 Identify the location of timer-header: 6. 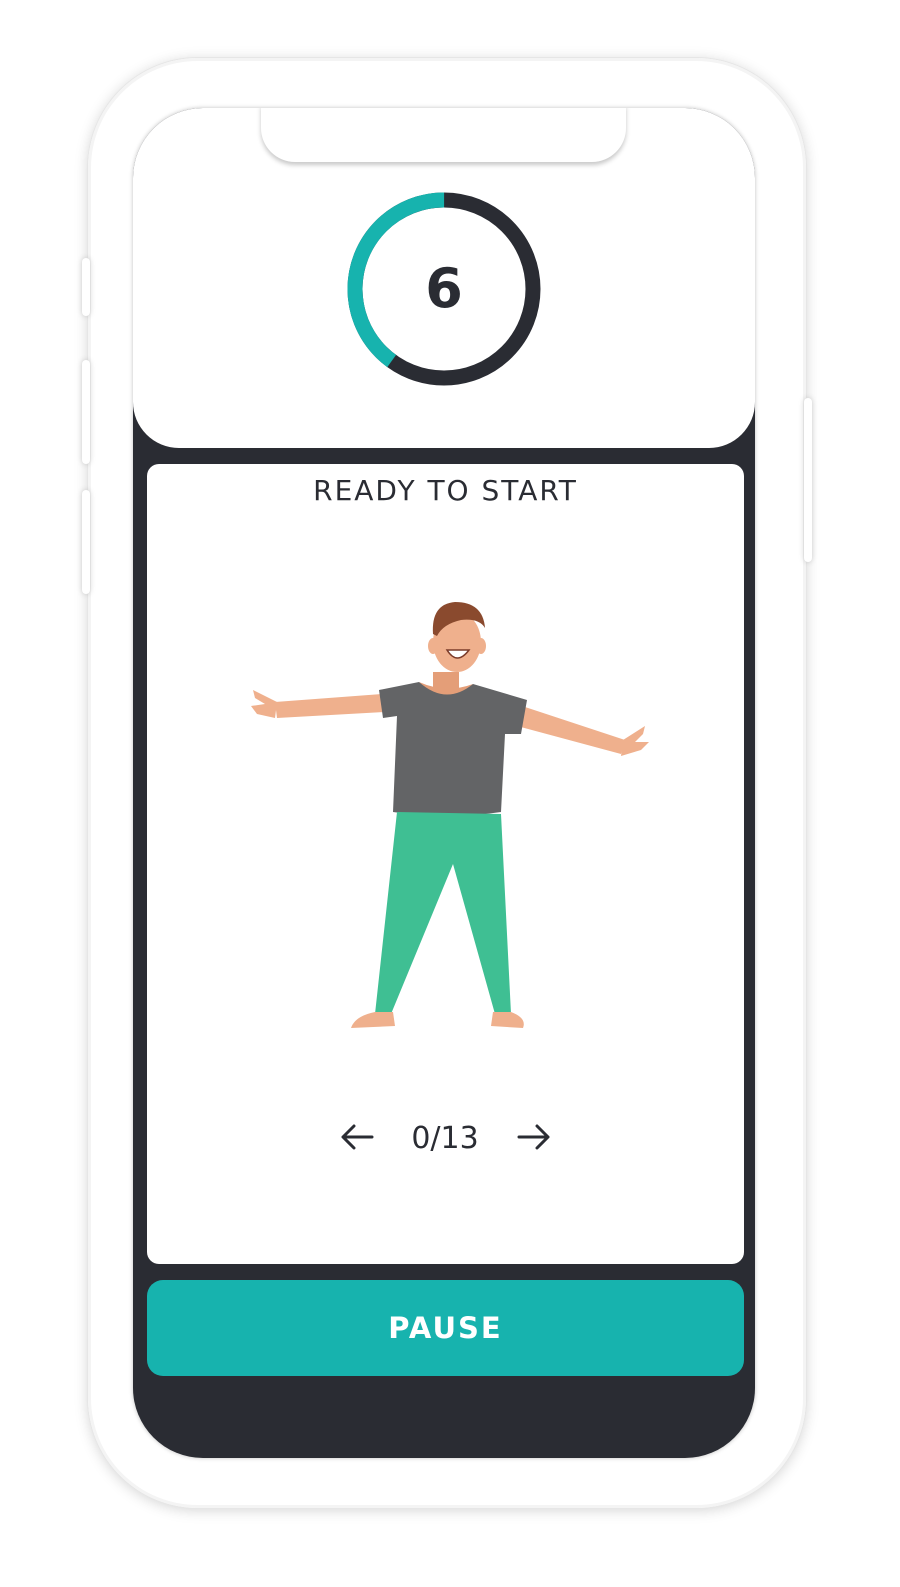
(444, 278).